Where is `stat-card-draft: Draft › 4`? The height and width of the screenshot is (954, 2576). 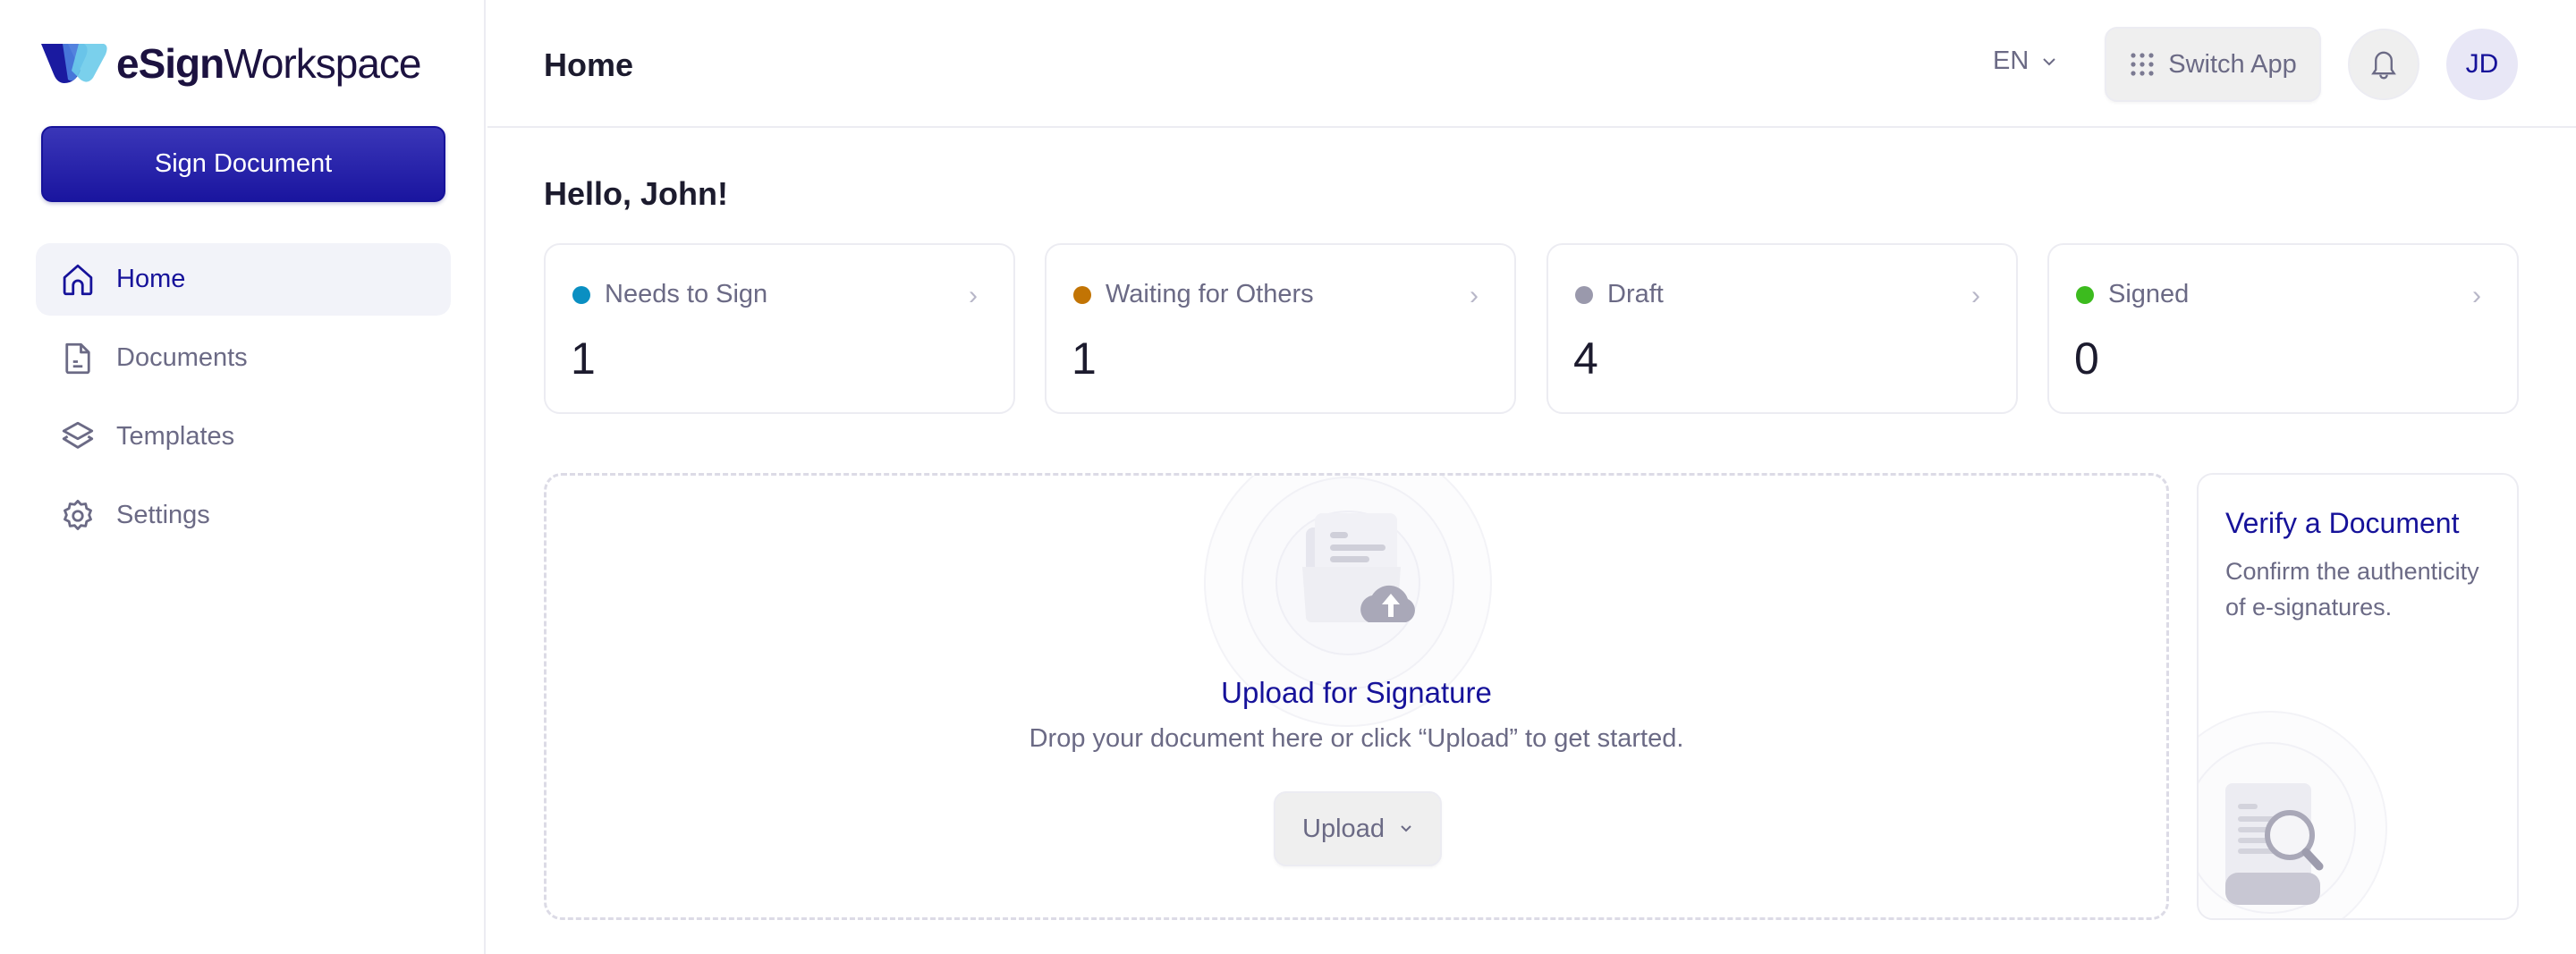
stat-card-draft: Draft › 4 is located at coordinates (1782, 328).